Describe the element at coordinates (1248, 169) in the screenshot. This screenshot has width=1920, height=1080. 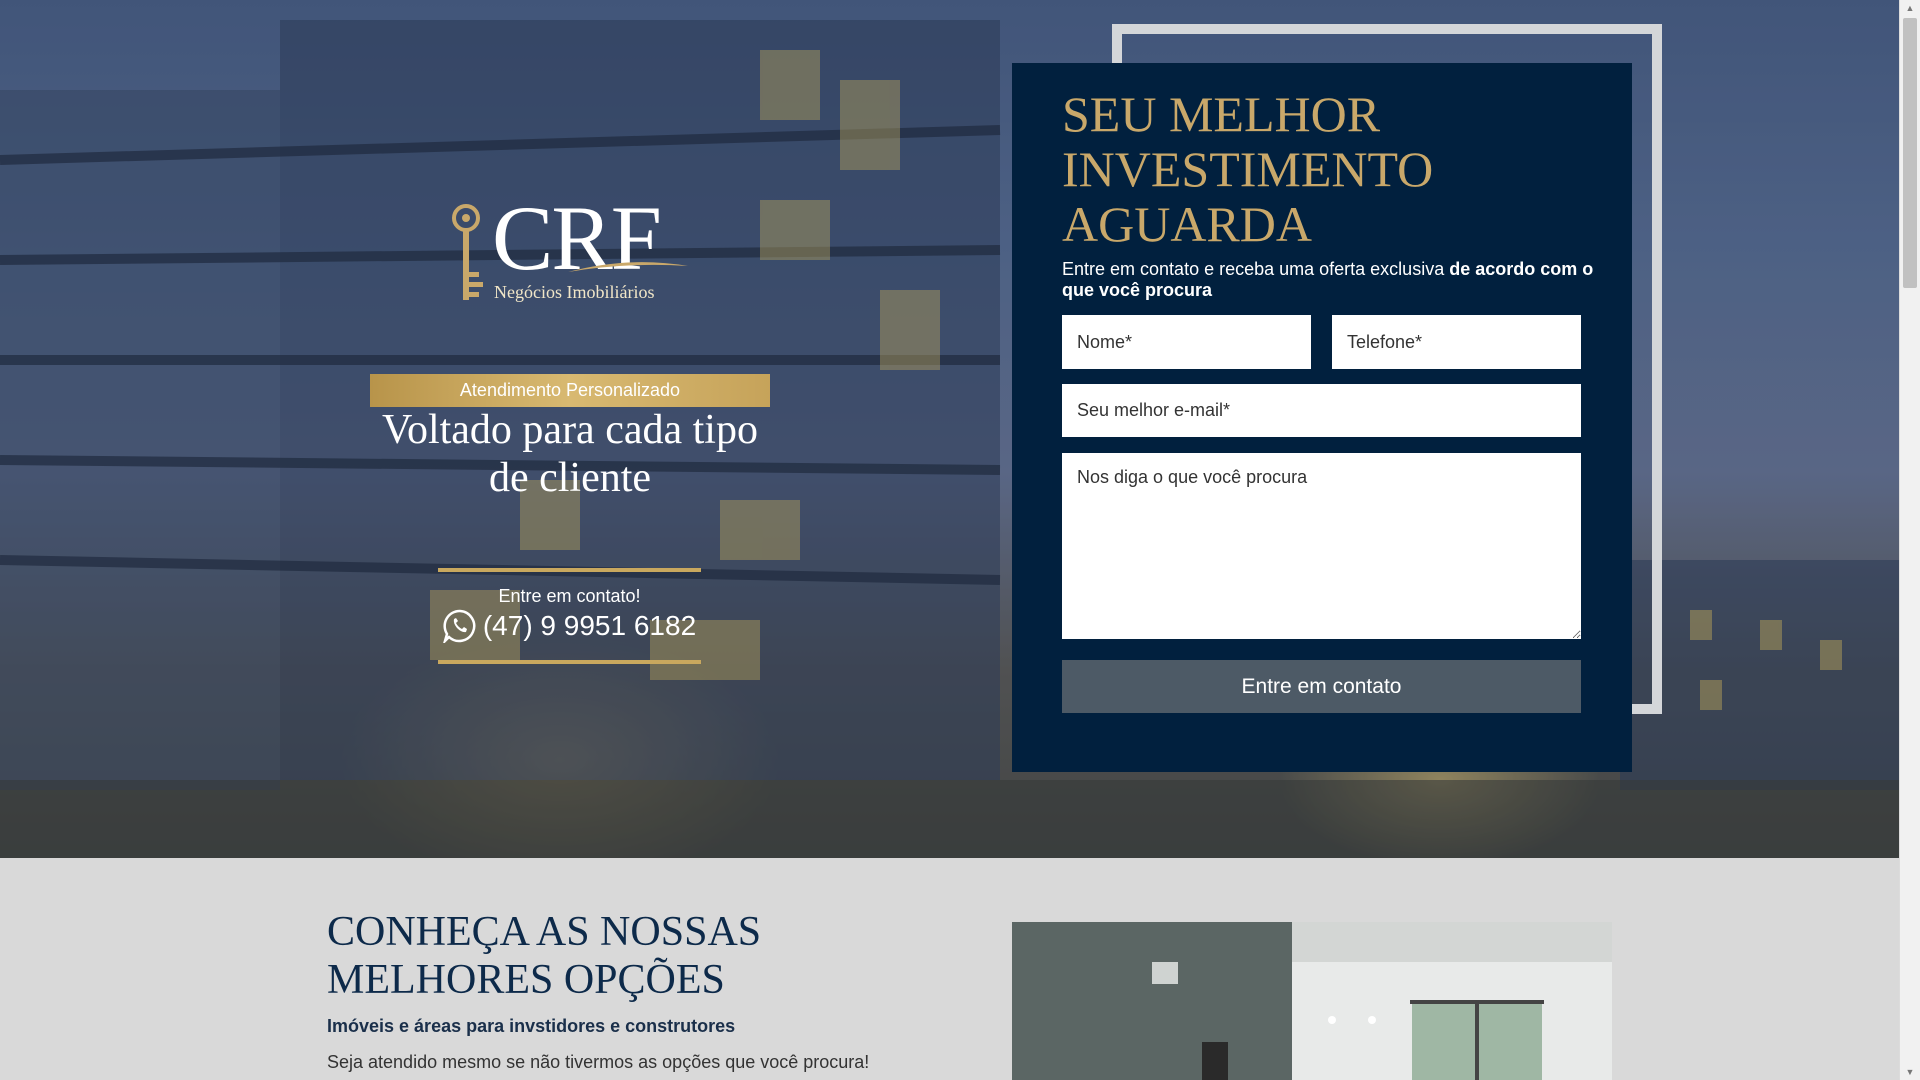
I see `form-title: SEU MELHOR INVESTIMENTO AGUARDA` at that location.